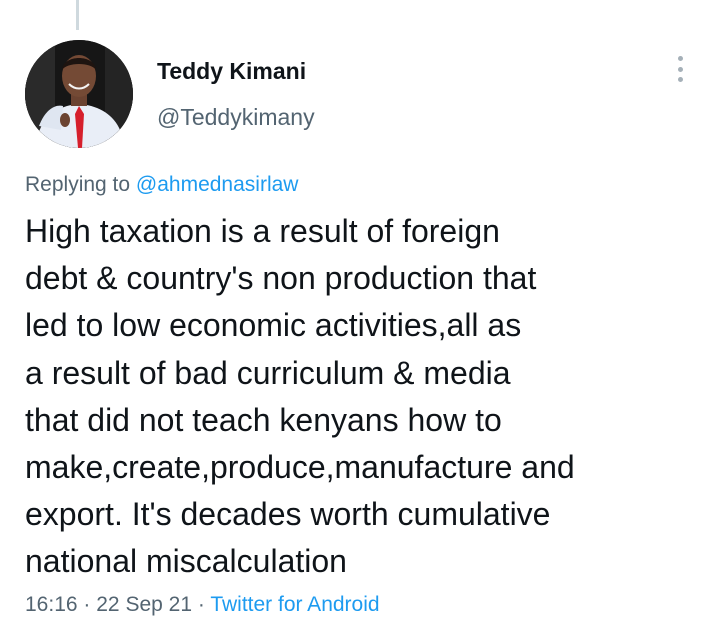 This screenshot has height=628, width=720. Describe the element at coordinates (236, 117) in the screenshot. I see `author-handle: @Teddykimany` at that location.